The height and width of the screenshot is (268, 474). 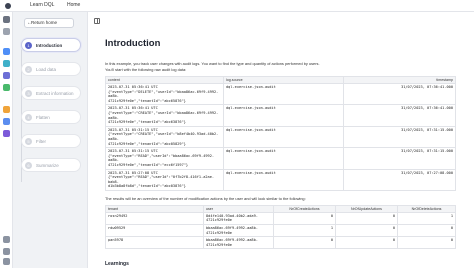 What do you see at coordinates (154, 243) in the screenshot?
I see `tenant-cell: pan5978` at bounding box center [154, 243].